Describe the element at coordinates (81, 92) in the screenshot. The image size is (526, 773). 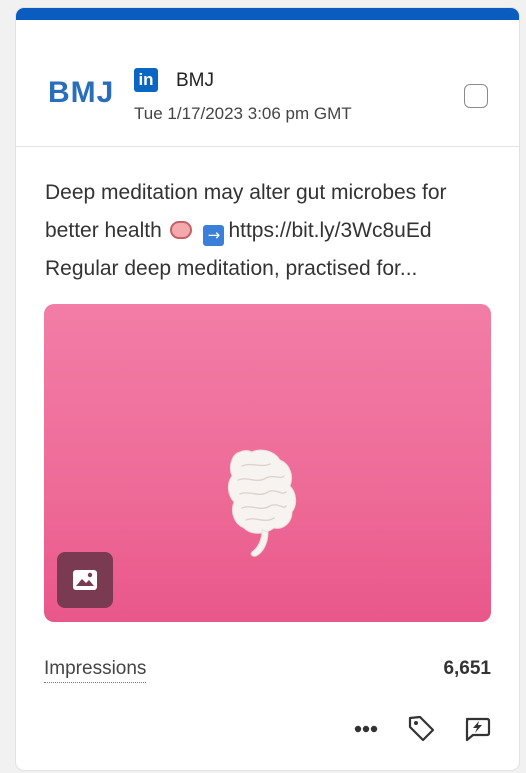
I see `bmj-logo: BMJ` at that location.